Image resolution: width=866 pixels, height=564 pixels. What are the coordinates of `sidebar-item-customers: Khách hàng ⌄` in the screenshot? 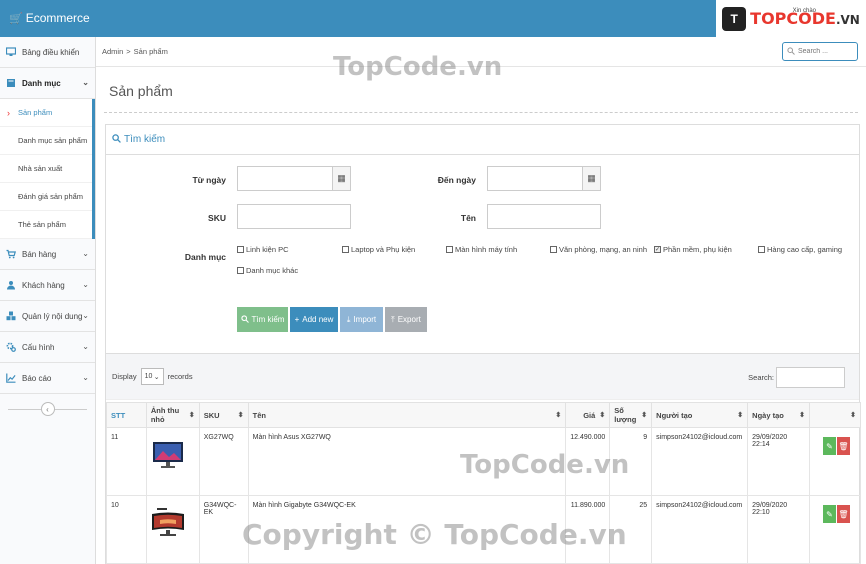 It's located at (47, 285).